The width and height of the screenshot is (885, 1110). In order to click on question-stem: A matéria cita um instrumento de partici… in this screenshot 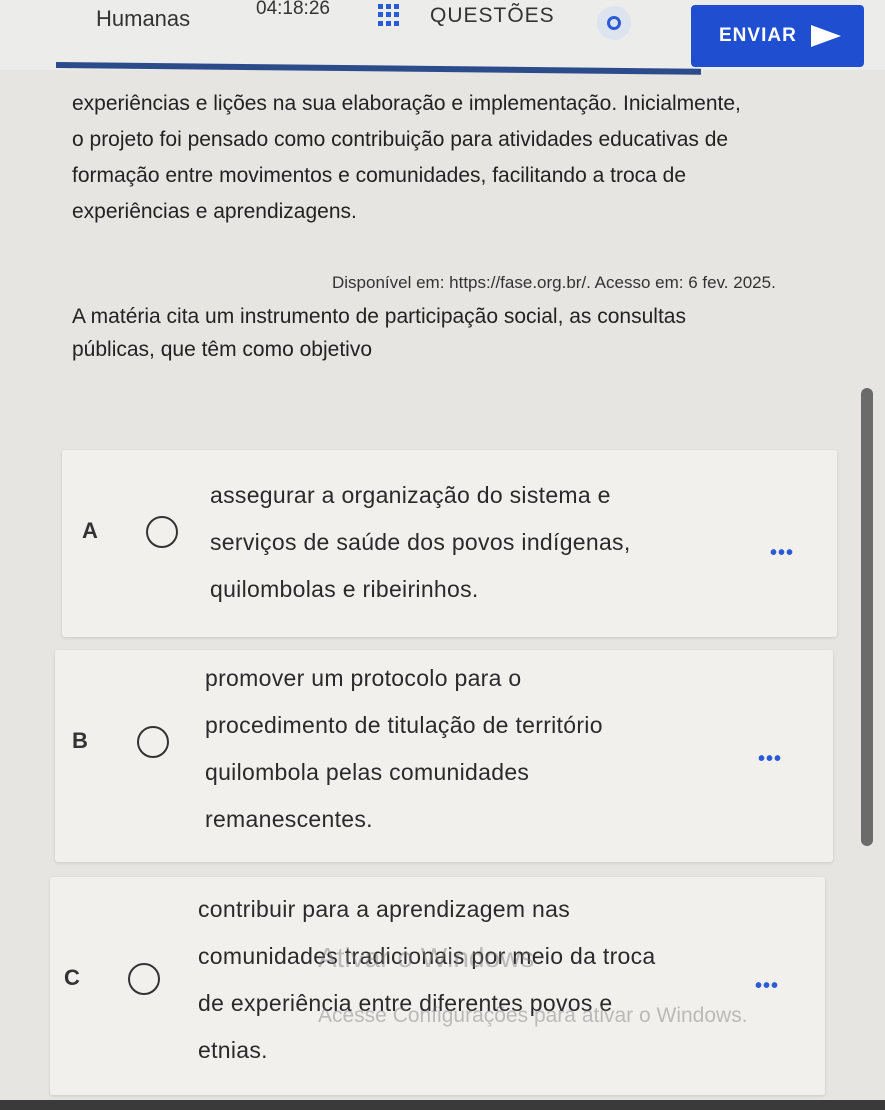, I will do `click(427, 333)`.